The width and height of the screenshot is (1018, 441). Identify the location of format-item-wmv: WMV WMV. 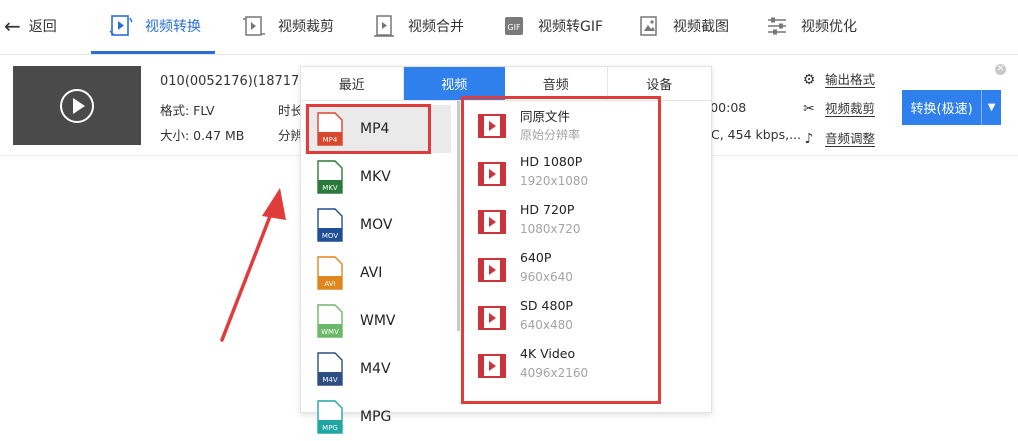
(378, 321).